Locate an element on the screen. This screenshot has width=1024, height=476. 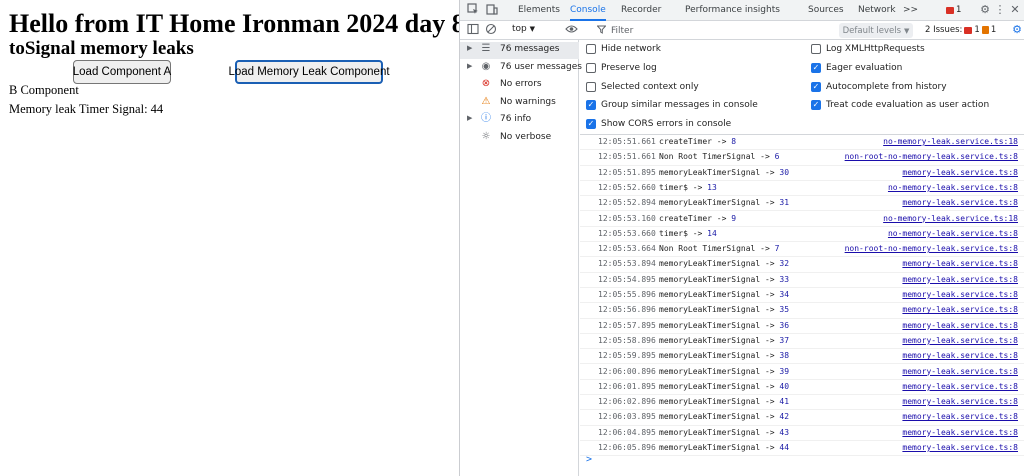
console-prompt: > is located at coordinates (589, 459).